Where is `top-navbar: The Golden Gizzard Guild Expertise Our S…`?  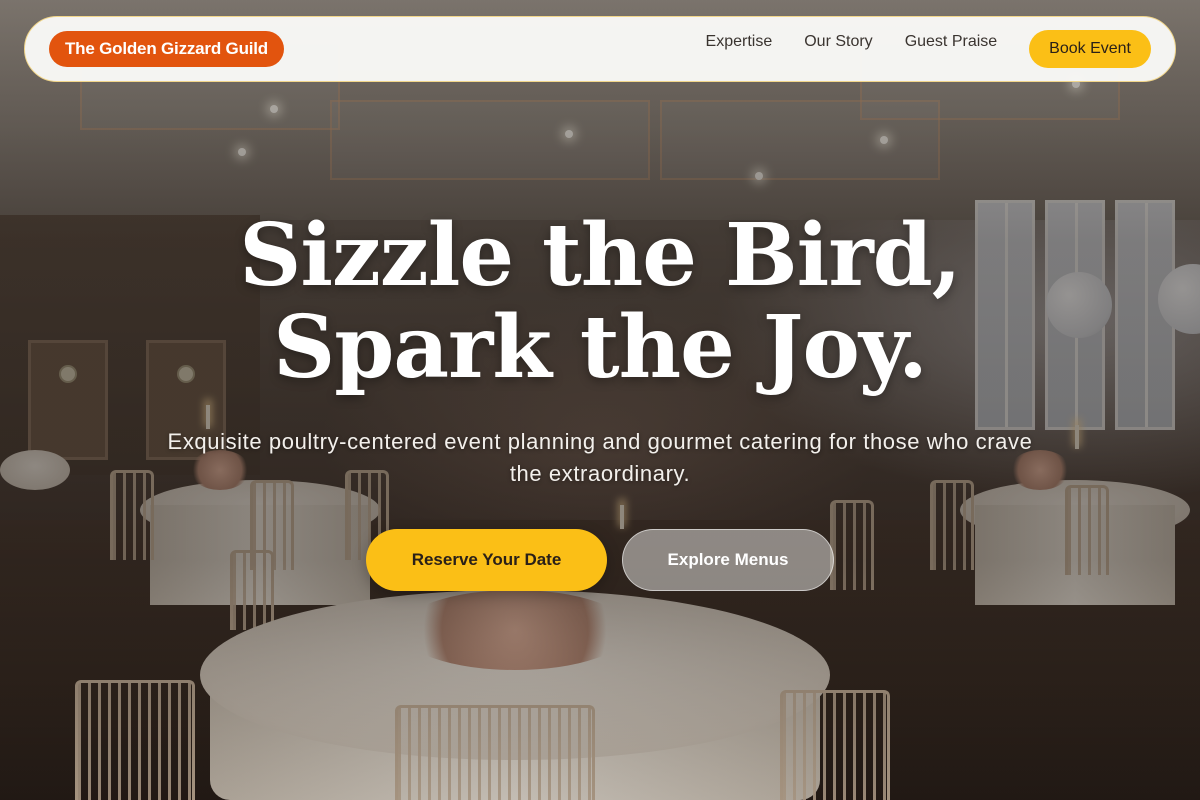
top-navbar: The Golden Gizzard Guild Expertise Our S… is located at coordinates (600, 49).